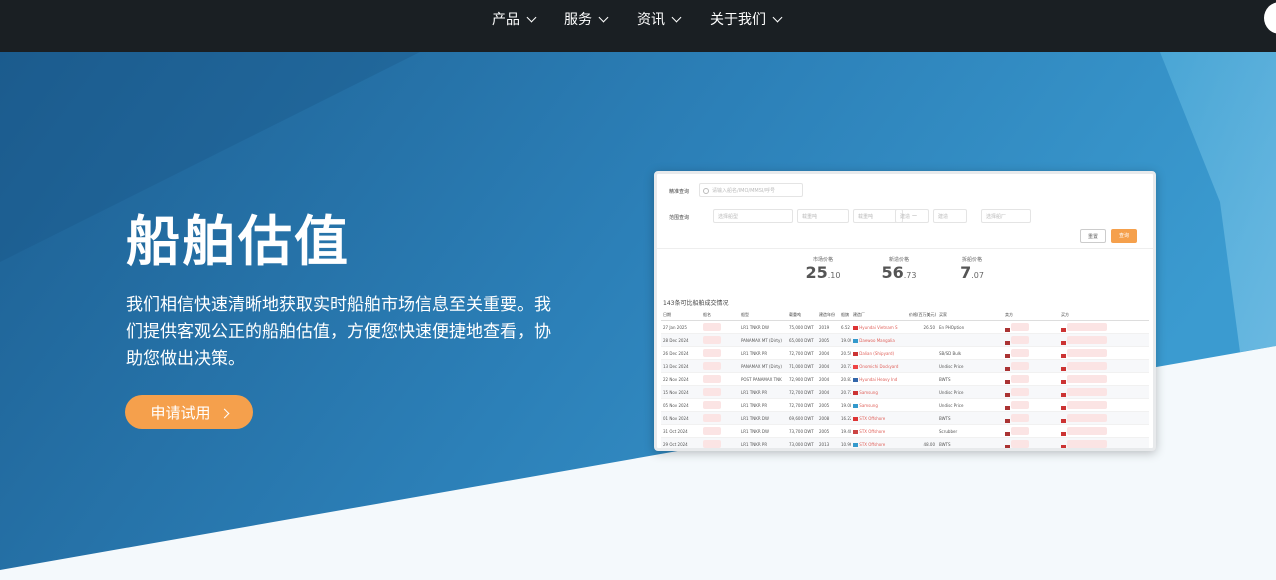  I want to click on apply-trial-button: 申请试用, so click(189, 412).